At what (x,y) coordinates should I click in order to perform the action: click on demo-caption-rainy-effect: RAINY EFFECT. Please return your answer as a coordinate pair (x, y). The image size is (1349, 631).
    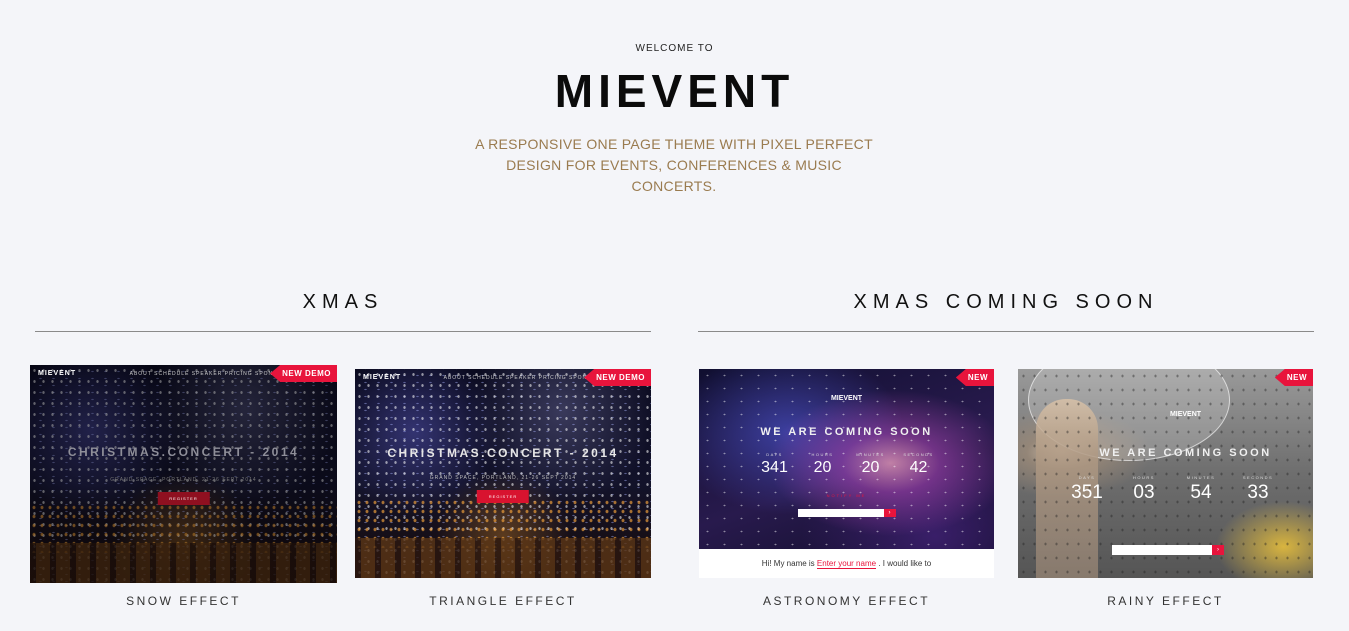
    Looking at the image, I should click on (1165, 601).